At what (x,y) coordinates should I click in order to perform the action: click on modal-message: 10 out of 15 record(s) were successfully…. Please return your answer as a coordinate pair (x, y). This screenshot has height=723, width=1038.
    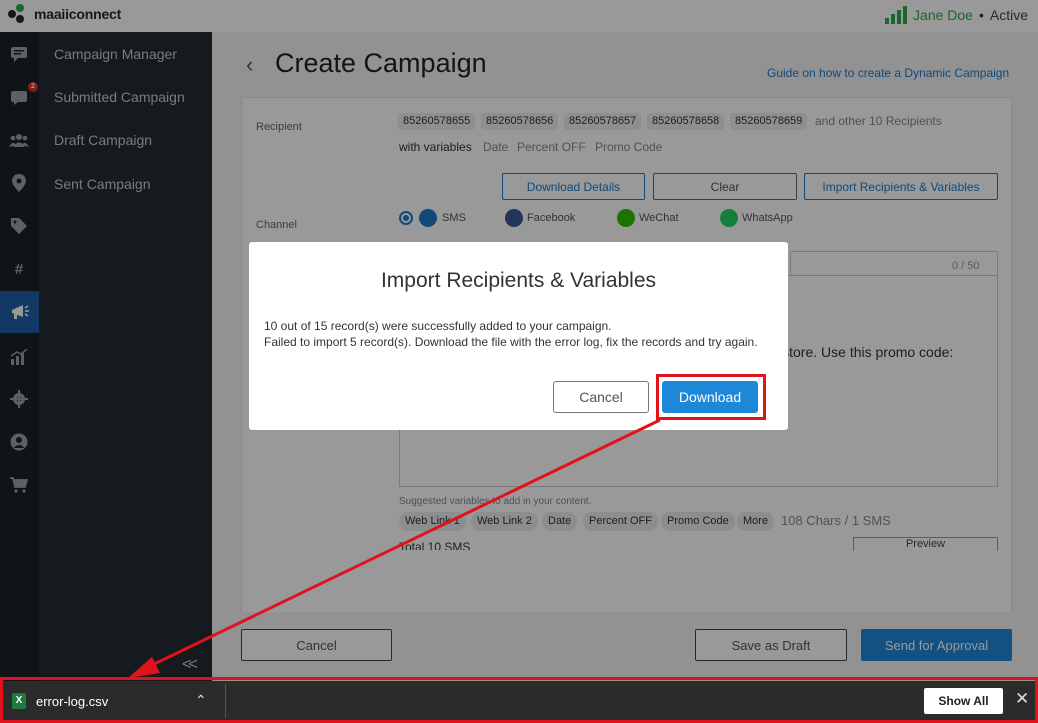
    Looking at the image, I should click on (521, 334).